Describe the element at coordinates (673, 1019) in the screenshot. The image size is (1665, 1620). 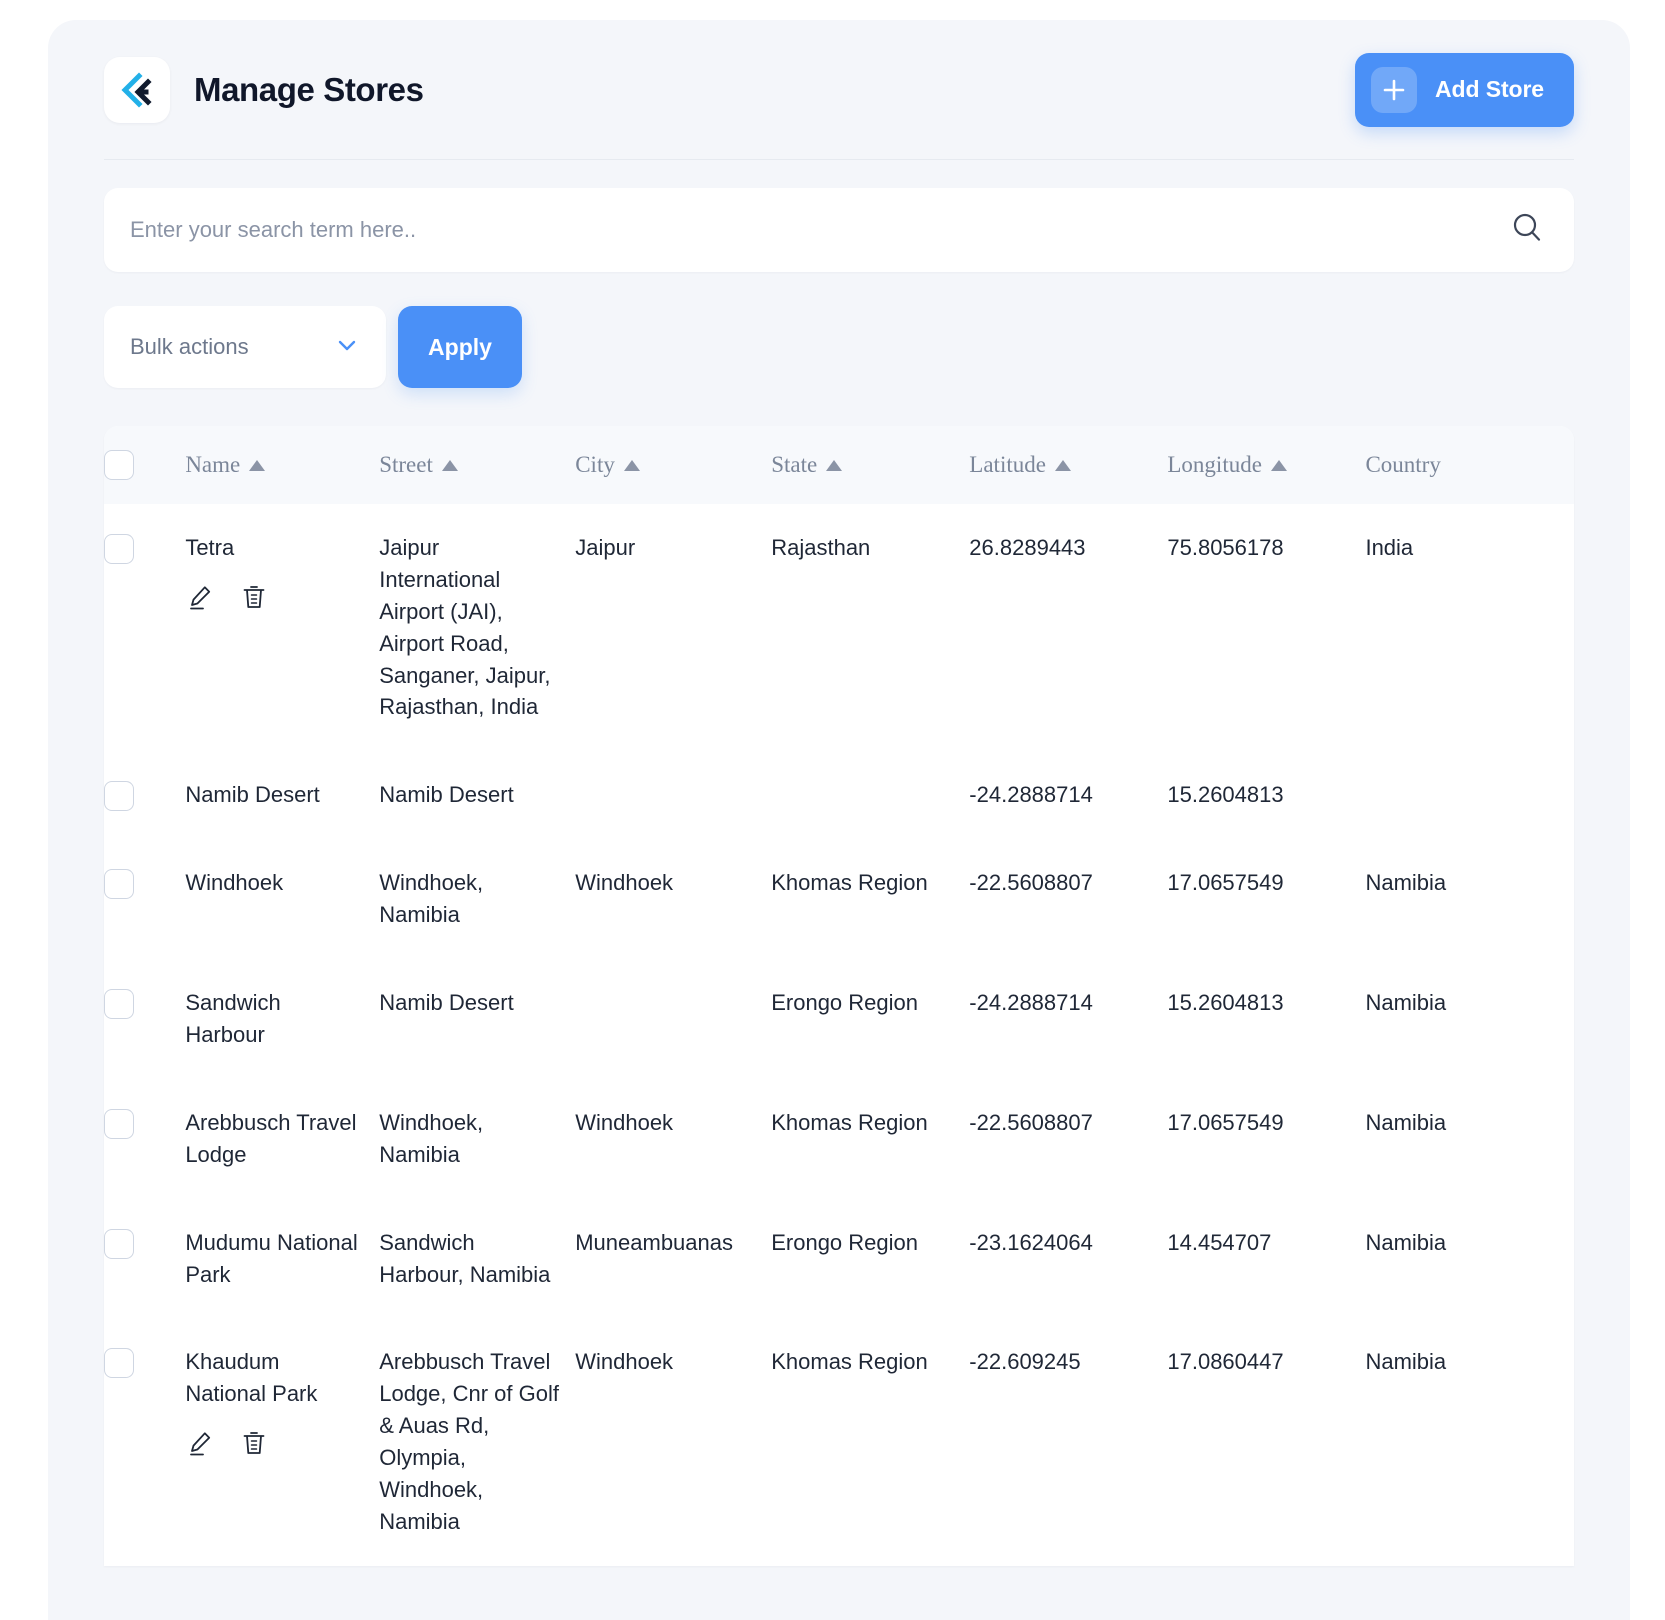
I see `cell-city` at that location.